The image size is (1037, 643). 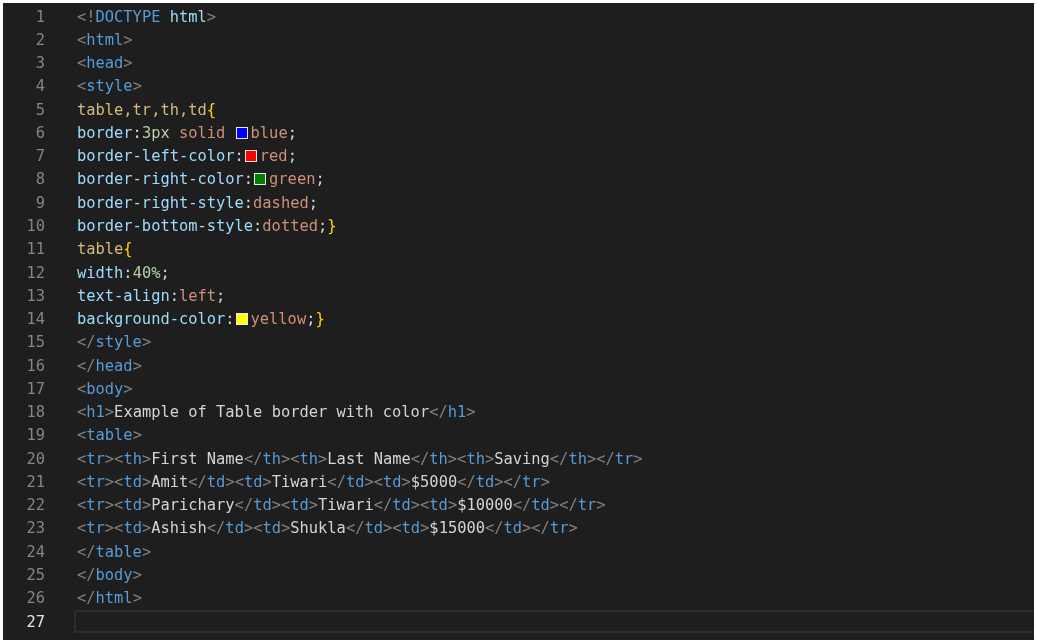 I want to click on line-number: 23, so click(x=35, y=528).